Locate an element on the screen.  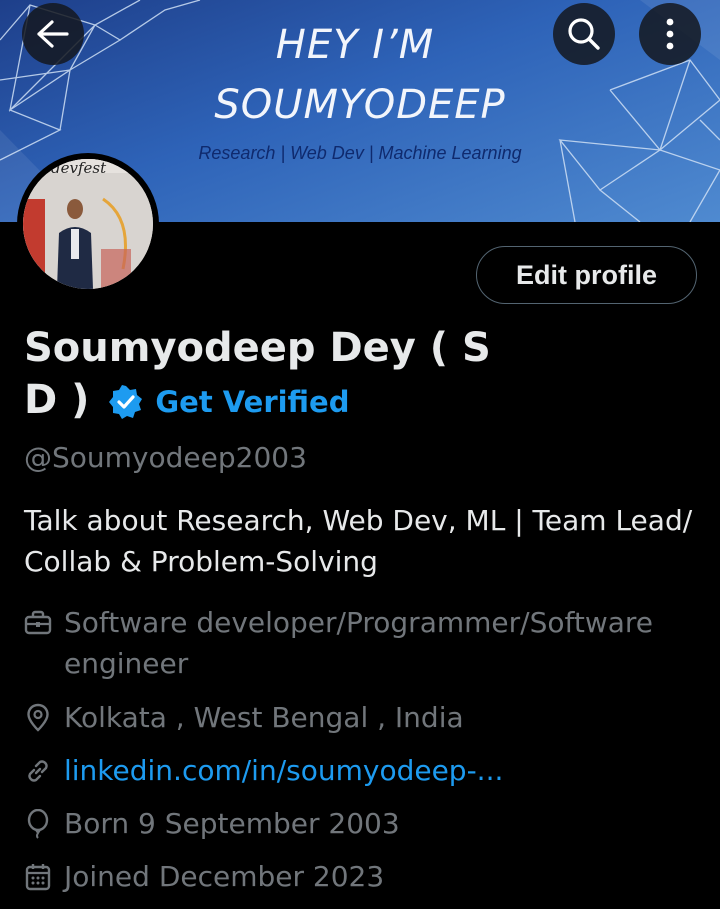
joined-row: Joined December 2023 is located at coordinates (353, 876).